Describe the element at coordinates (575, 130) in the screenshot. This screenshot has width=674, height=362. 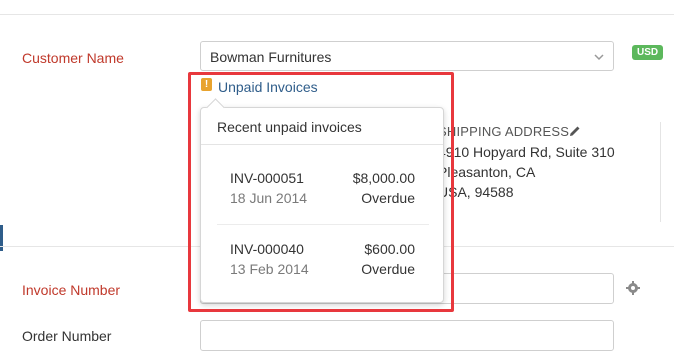
I see `pencil-icon` at that location.